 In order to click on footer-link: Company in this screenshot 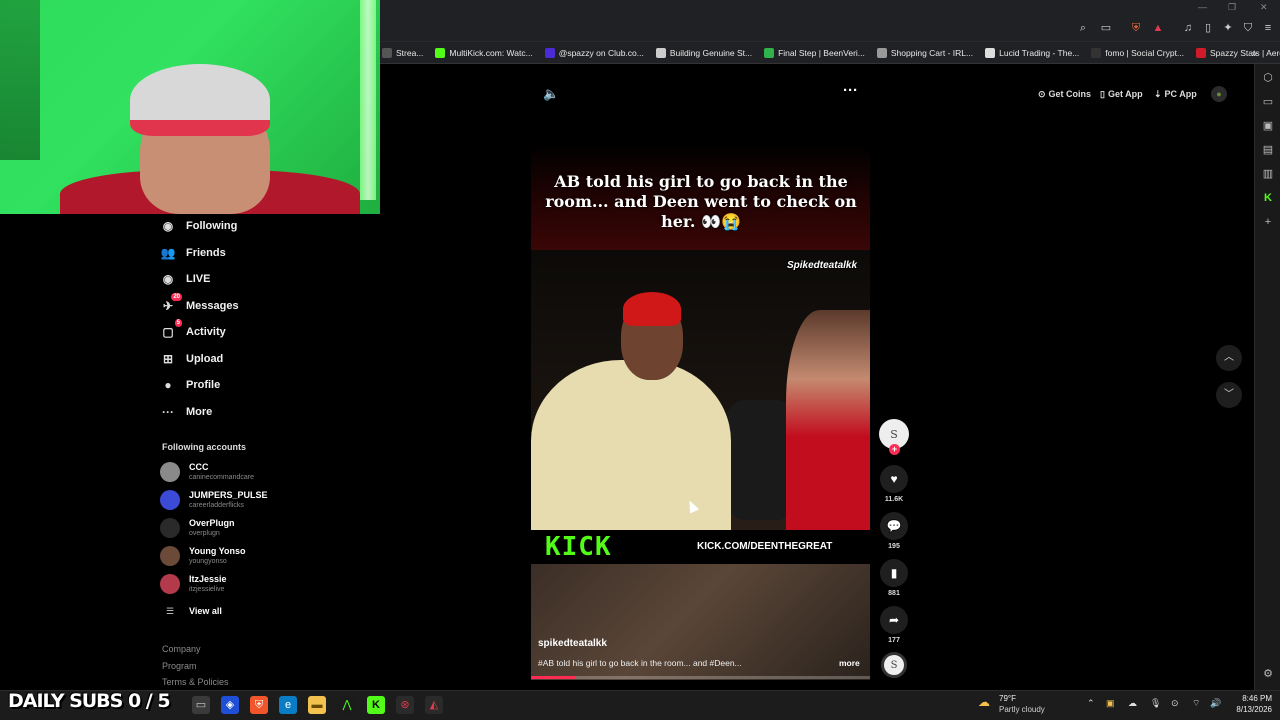, I will do `click(181, 649)`.